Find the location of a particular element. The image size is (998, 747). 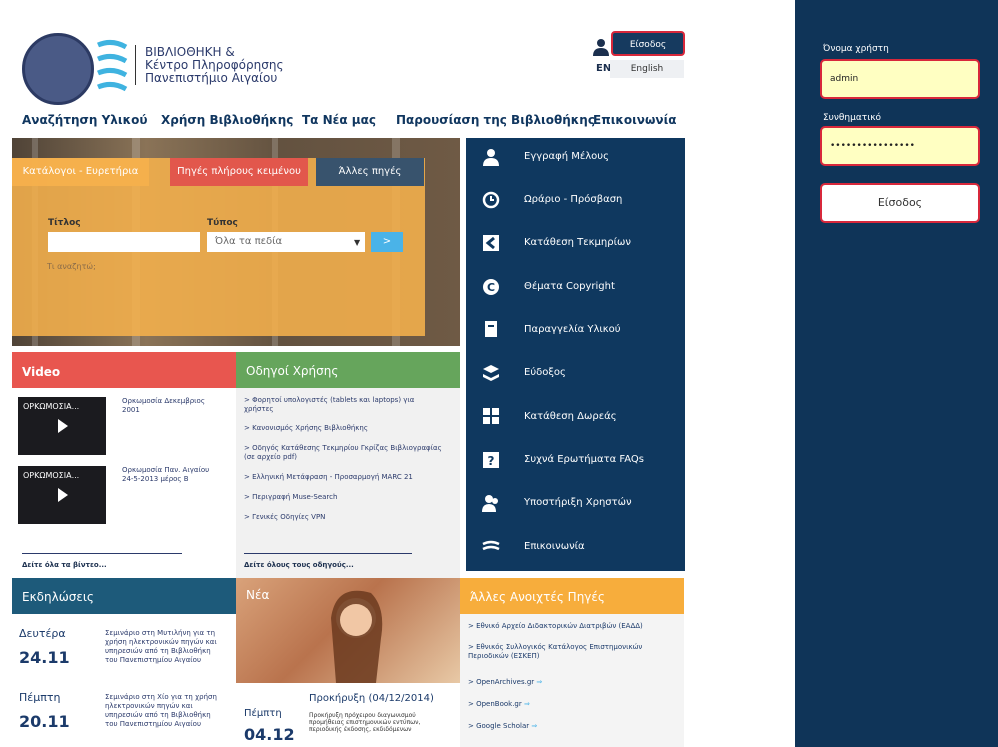

menu-contact: Επικοινωνία is located at coordinates (554, 546).